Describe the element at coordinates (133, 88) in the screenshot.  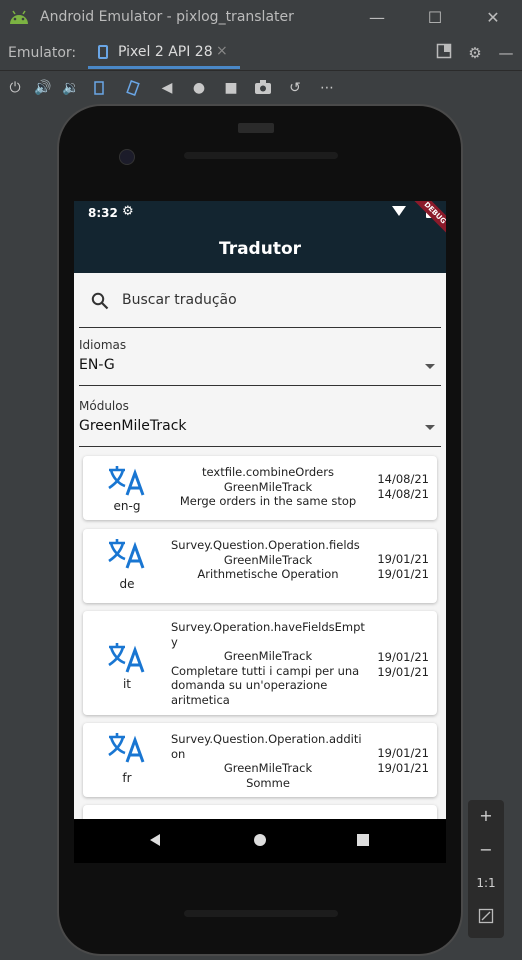
I see `rotate-right-icon` at that location.